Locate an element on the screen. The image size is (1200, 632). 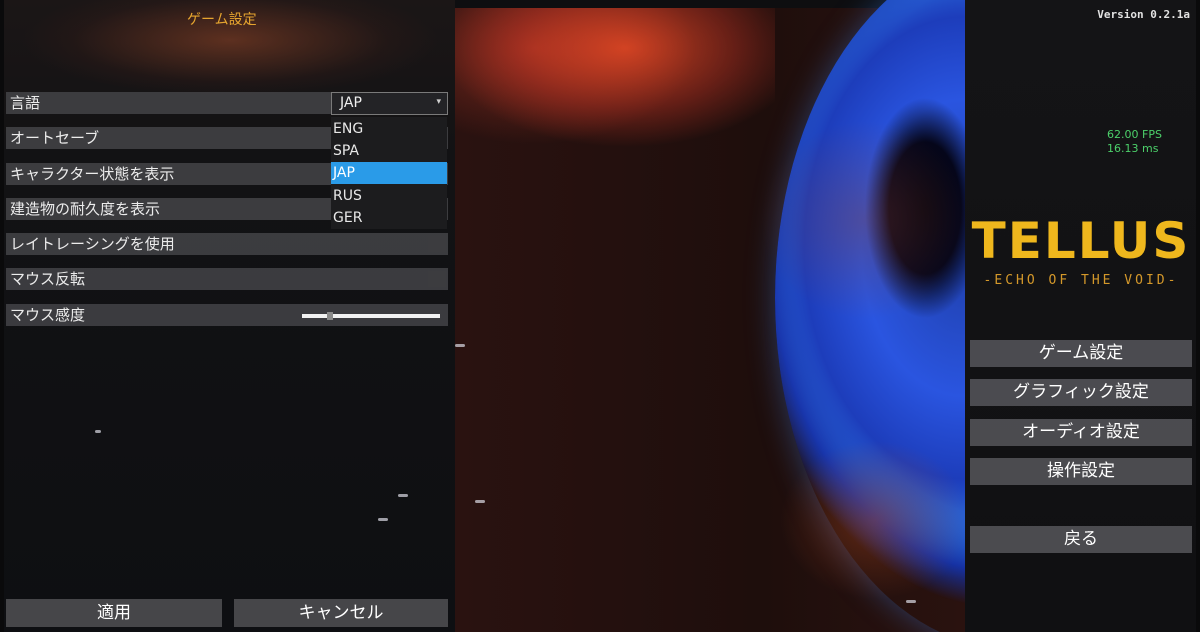
setting-label: レイトレーシングを使用 is located at coordinates (92, 244).